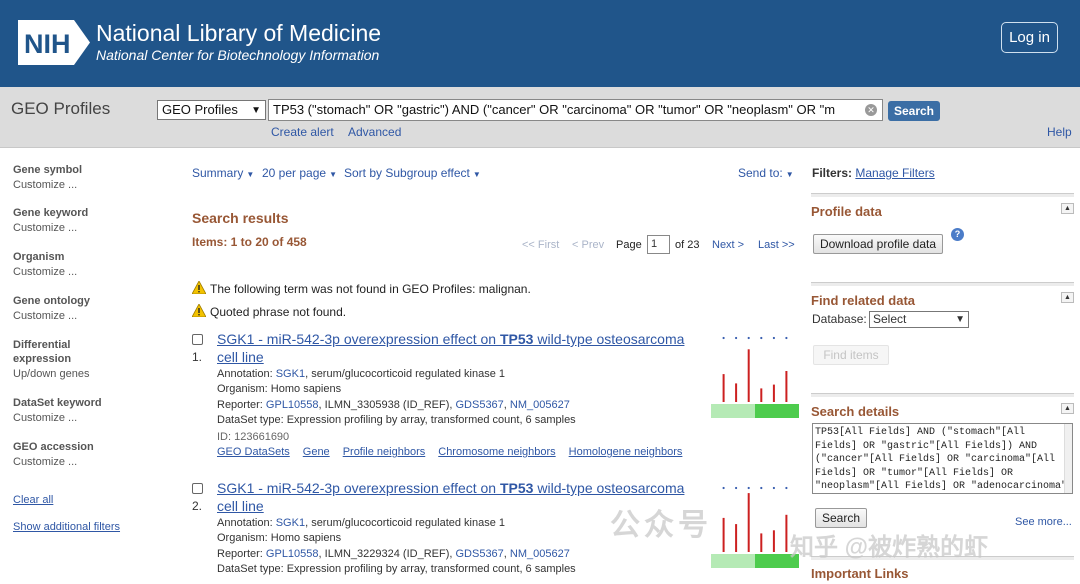 The height and width of the screenshot is (584, 1080). Describe the element at coordinates (863, 300) in the screenshot. I see `panel-title: Find related data` at that location.